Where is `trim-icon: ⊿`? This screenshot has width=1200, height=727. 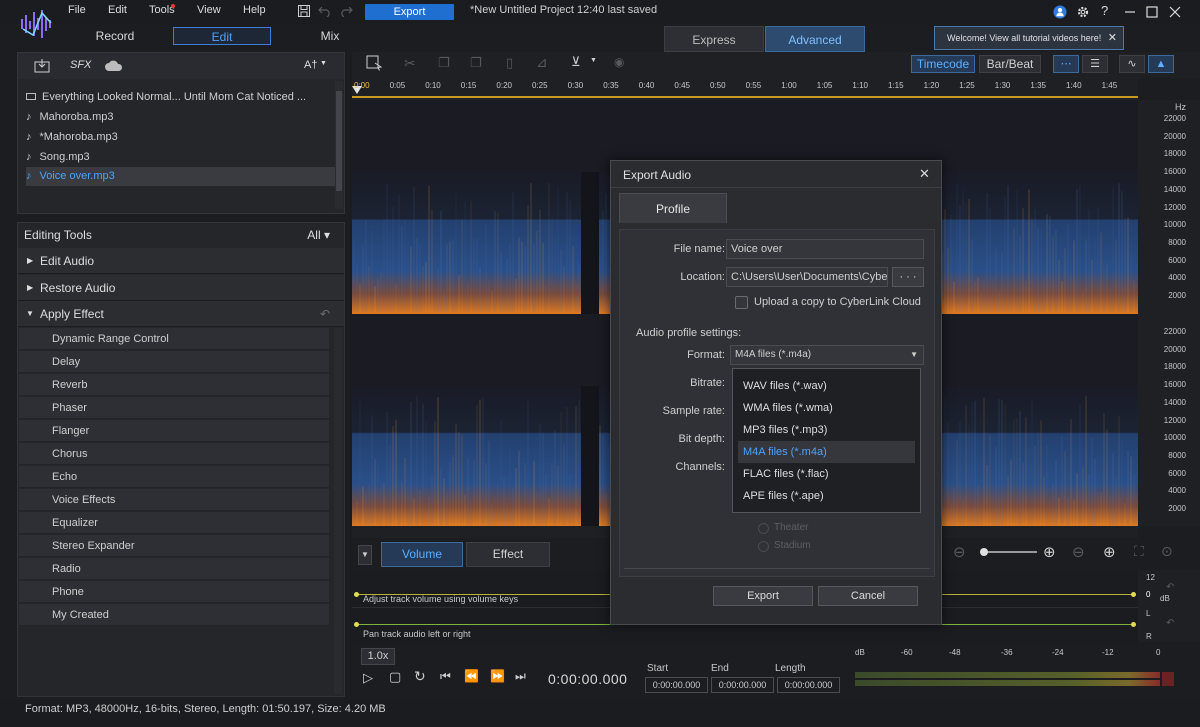
trim-icon: ⊿ is located at coordinates (542, 62).